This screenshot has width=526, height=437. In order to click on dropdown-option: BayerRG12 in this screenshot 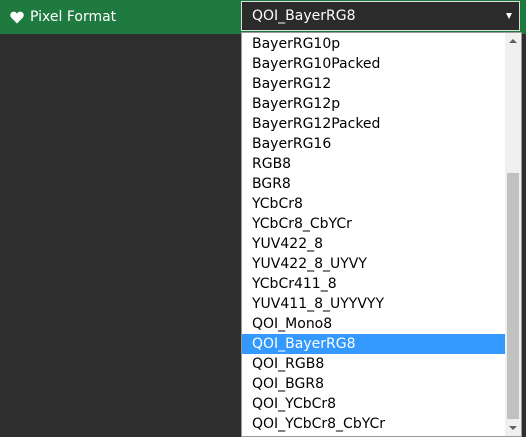, I will do `click(374, 84)`.